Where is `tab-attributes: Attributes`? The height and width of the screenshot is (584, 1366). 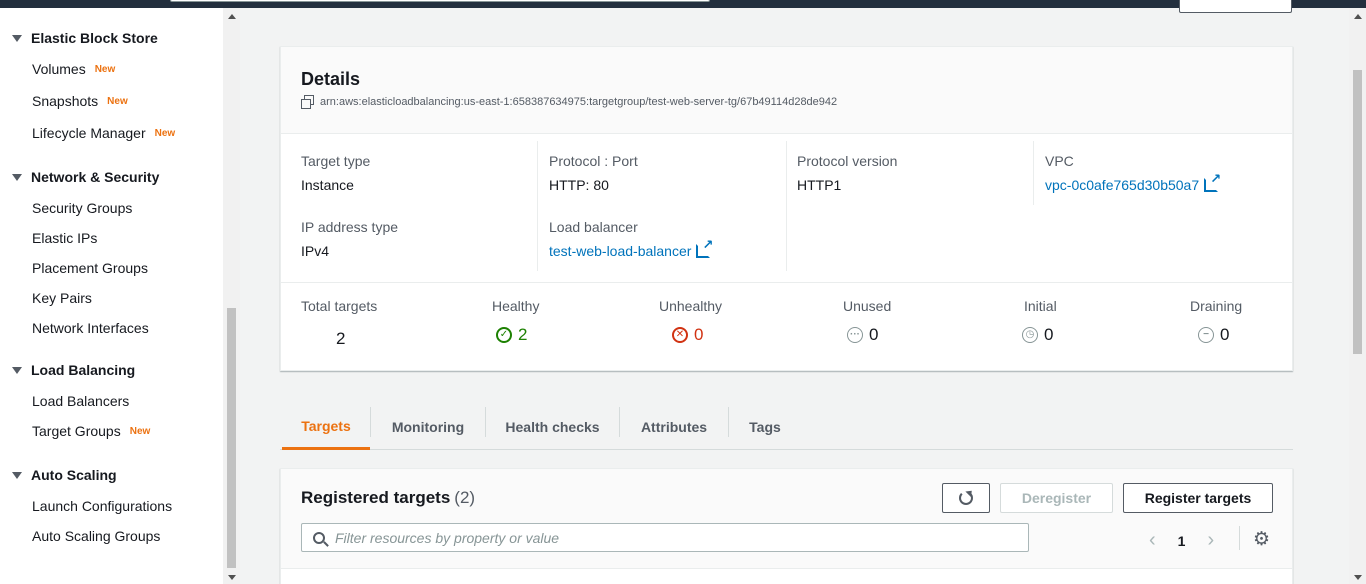
tab-attributes: Attributes is located at coordinates (674, 427).